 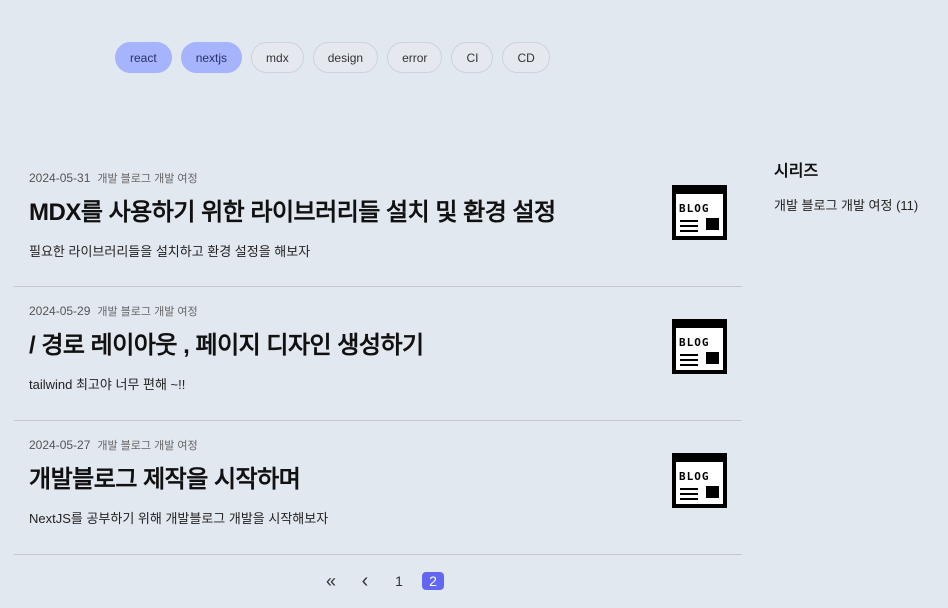 What do you see at coordinates (385, 445) in the screenshot?
I see `post-meta: 2024-05-27 개발 블로그 개발 여정` at bounding box center [385, 445].